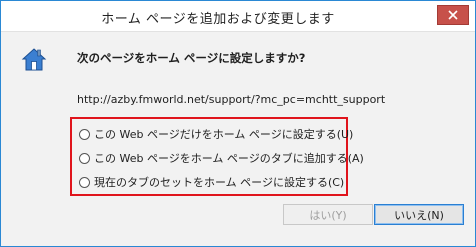 Image resolution: width=476 pixels, height=247 pixels. I want to click on close-button, so click(453, 15).